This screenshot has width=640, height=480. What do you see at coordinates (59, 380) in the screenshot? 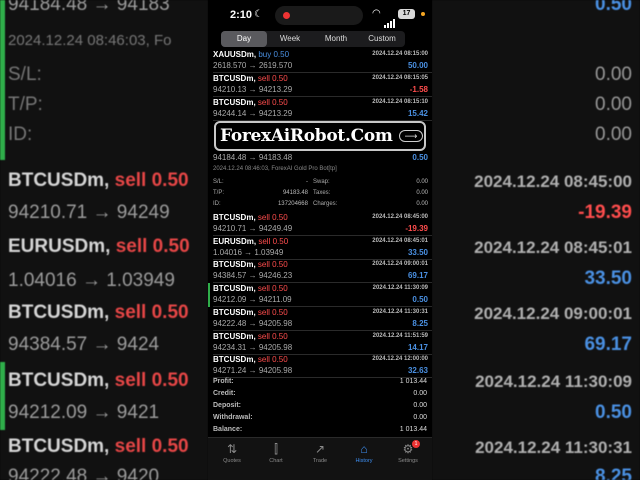
I see `bg-r4-symbol: BTCUSDm,` at bounding box center [59, 380].